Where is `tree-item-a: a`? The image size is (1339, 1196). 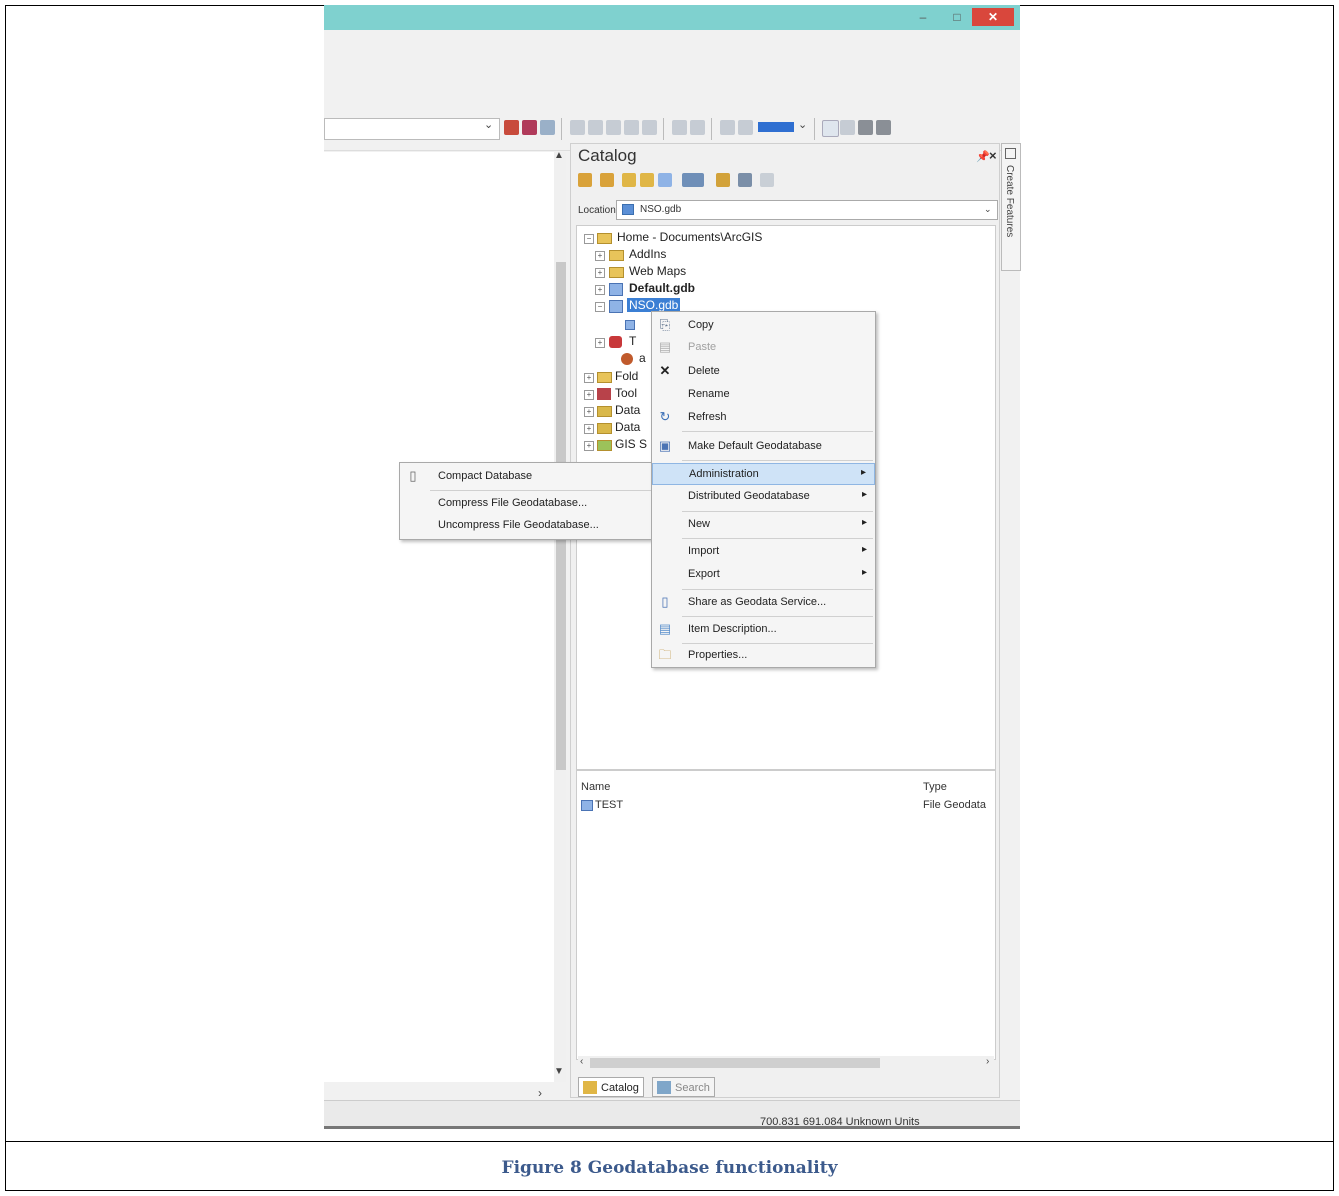
tree-item-a: a is located at coordinates (642, 358).